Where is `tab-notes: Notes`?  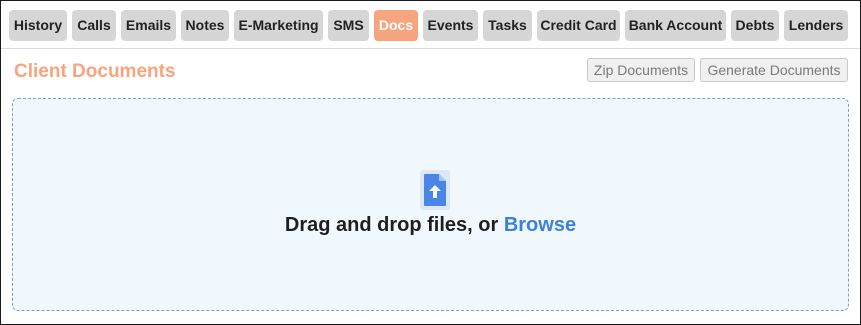
tab-notes: Notes is located at coordinates (205, 25).